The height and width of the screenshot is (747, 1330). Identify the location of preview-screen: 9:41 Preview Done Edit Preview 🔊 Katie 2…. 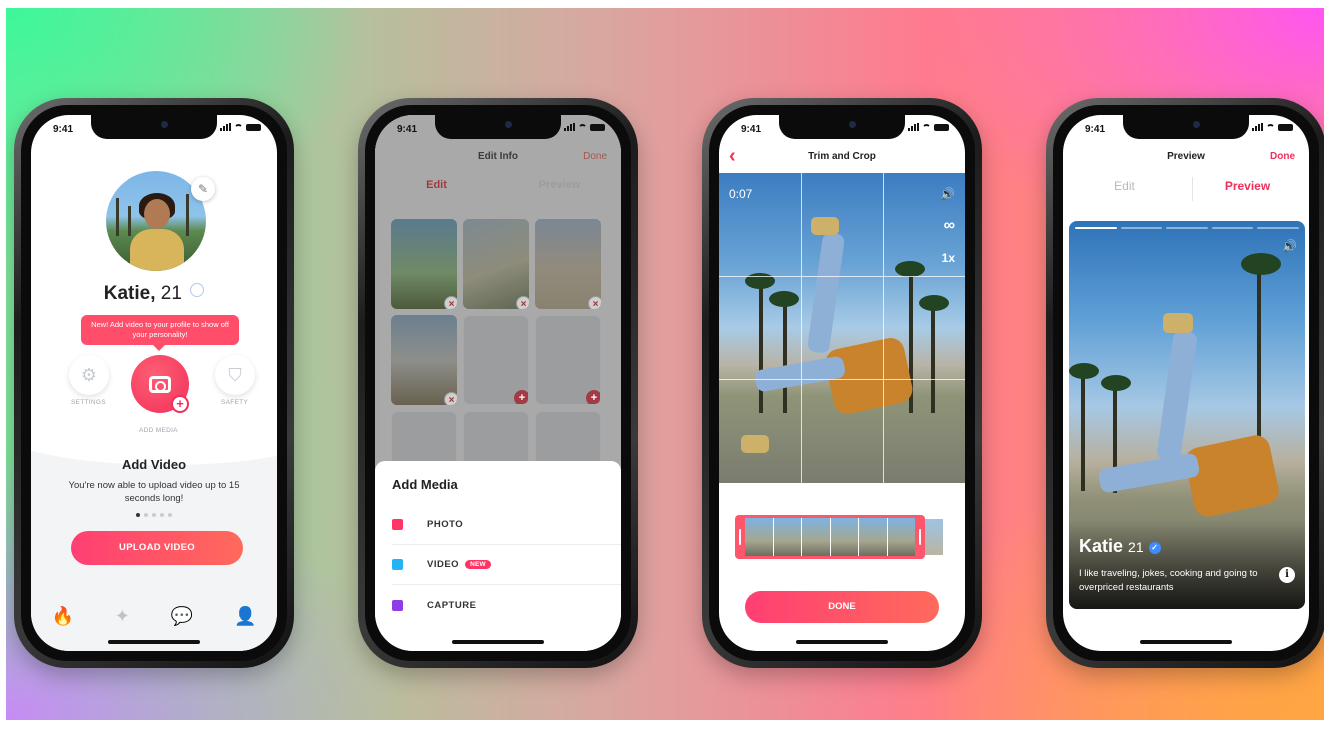
(1186, 383).